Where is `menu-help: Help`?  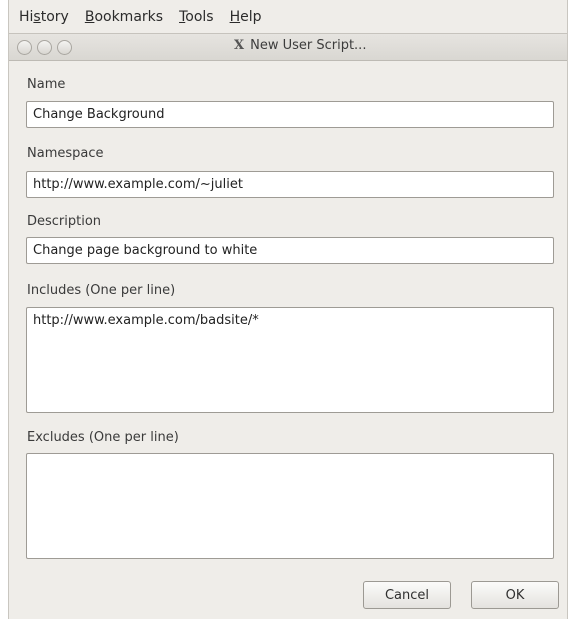 menu-help: Help is located at coordinates (246, 17).